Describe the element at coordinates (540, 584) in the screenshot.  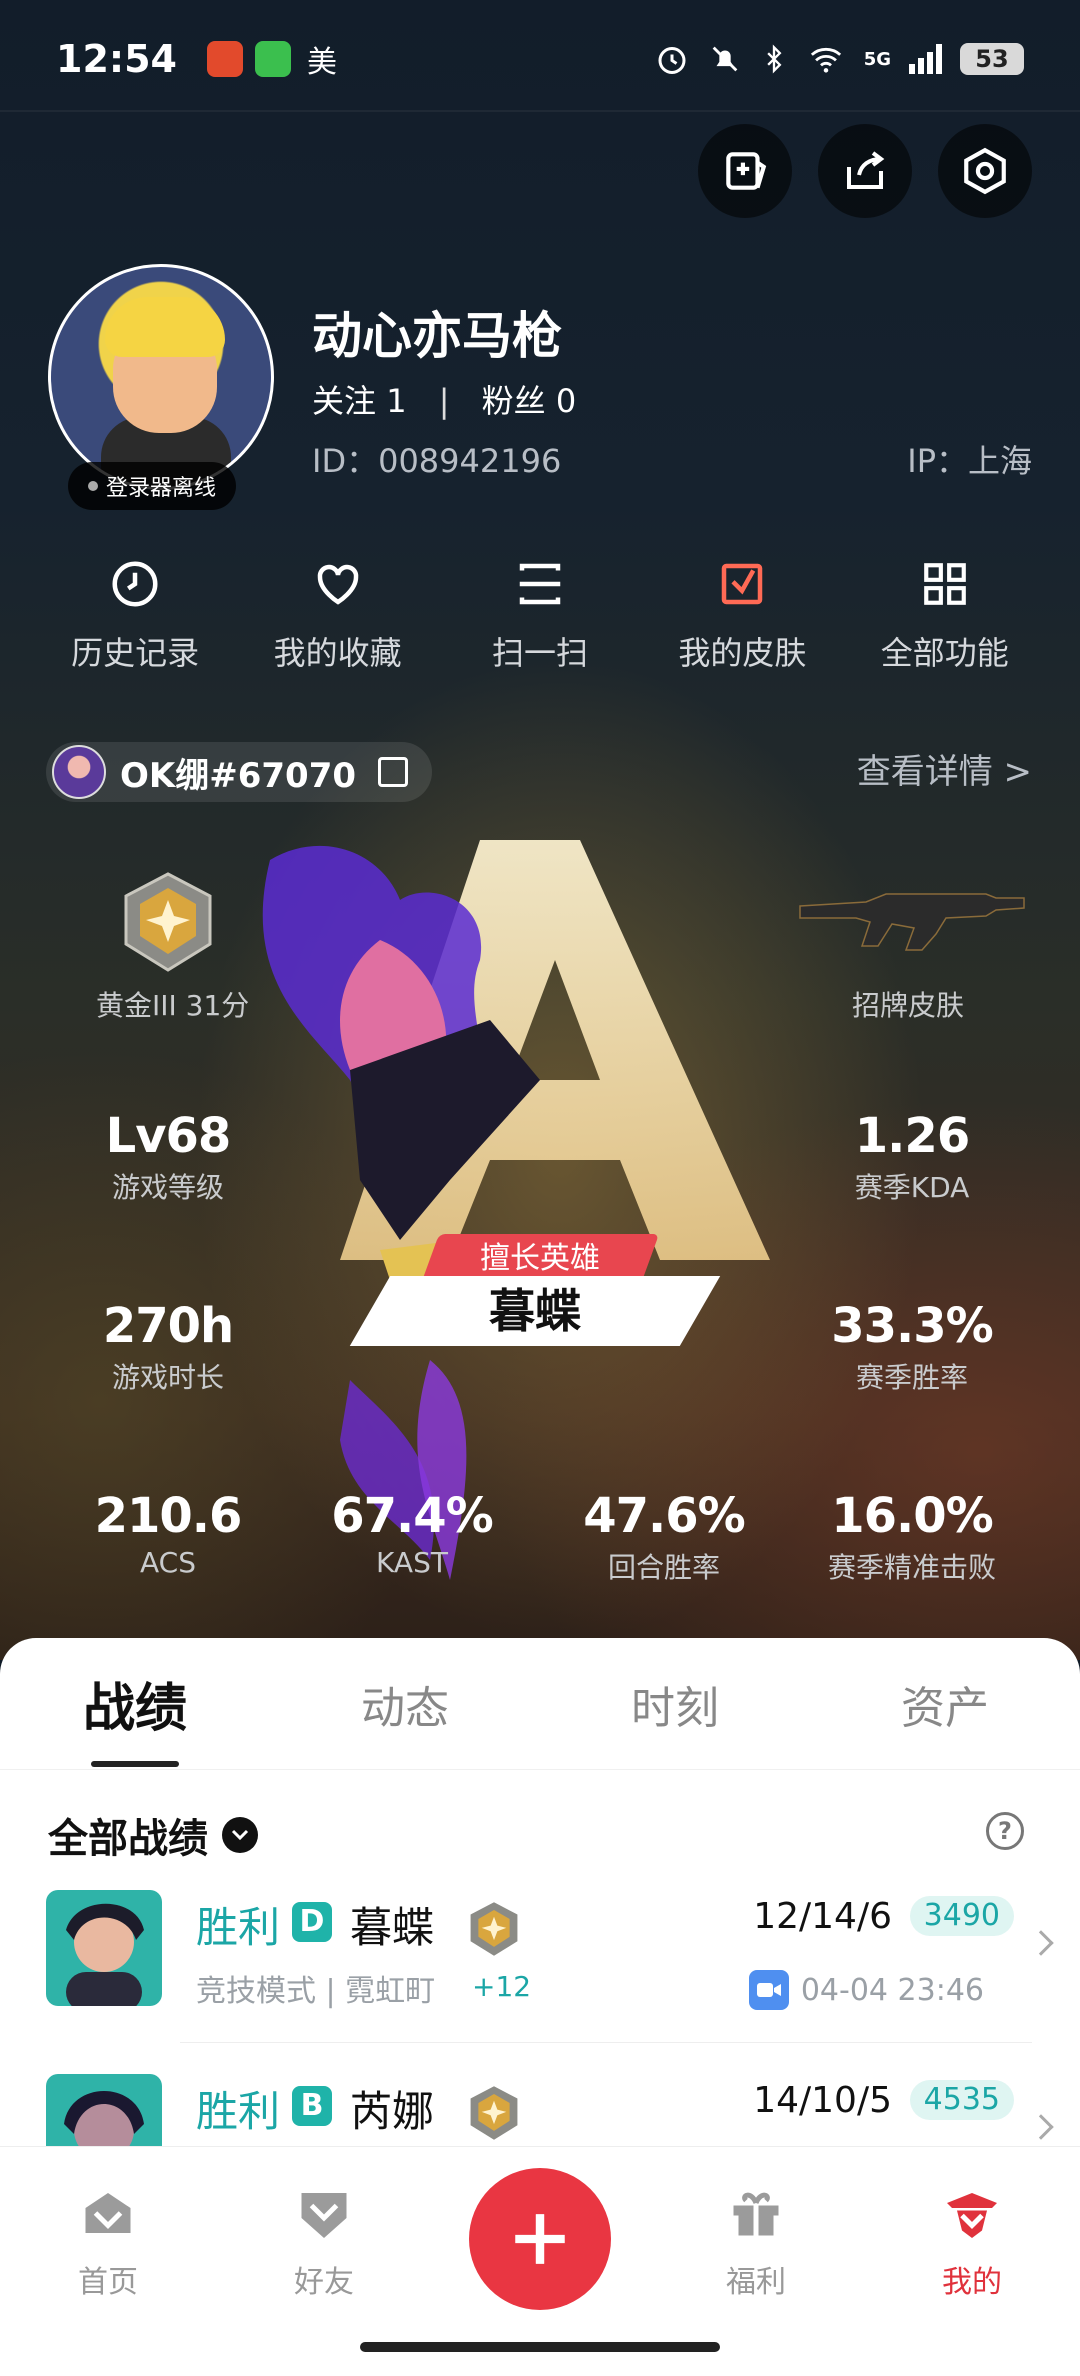
I see `scan-icon` at that location.